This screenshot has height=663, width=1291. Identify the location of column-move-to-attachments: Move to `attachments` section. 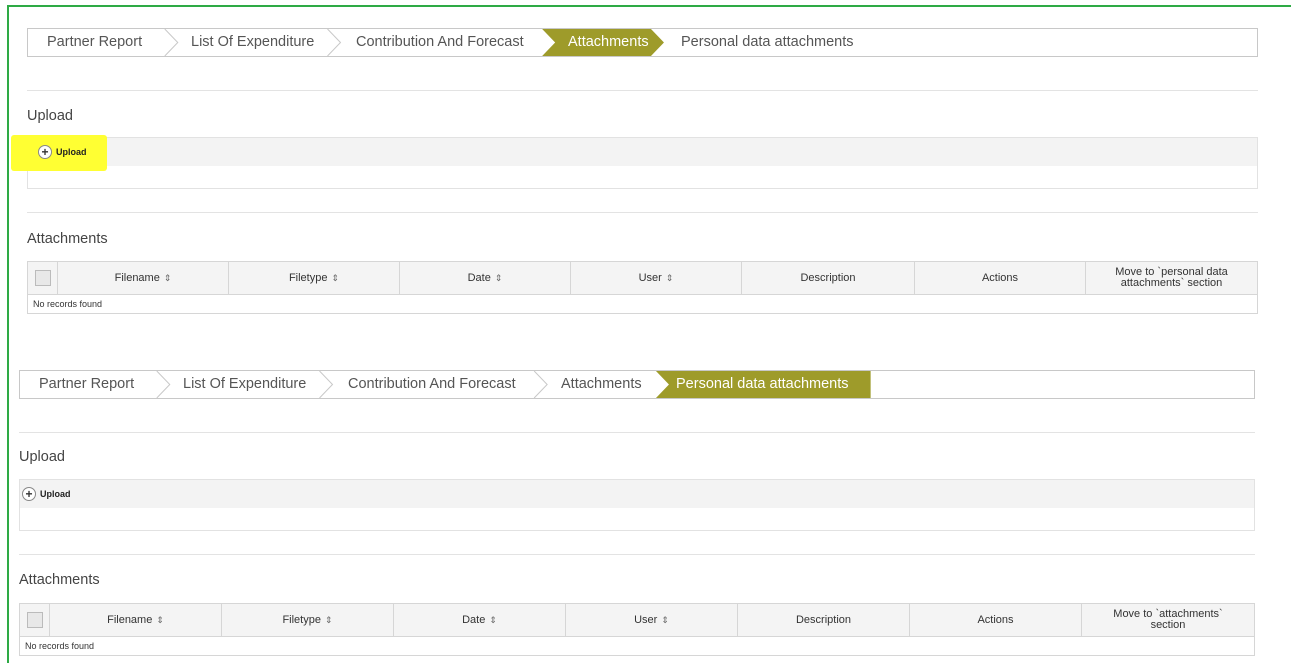
(1168, 620).